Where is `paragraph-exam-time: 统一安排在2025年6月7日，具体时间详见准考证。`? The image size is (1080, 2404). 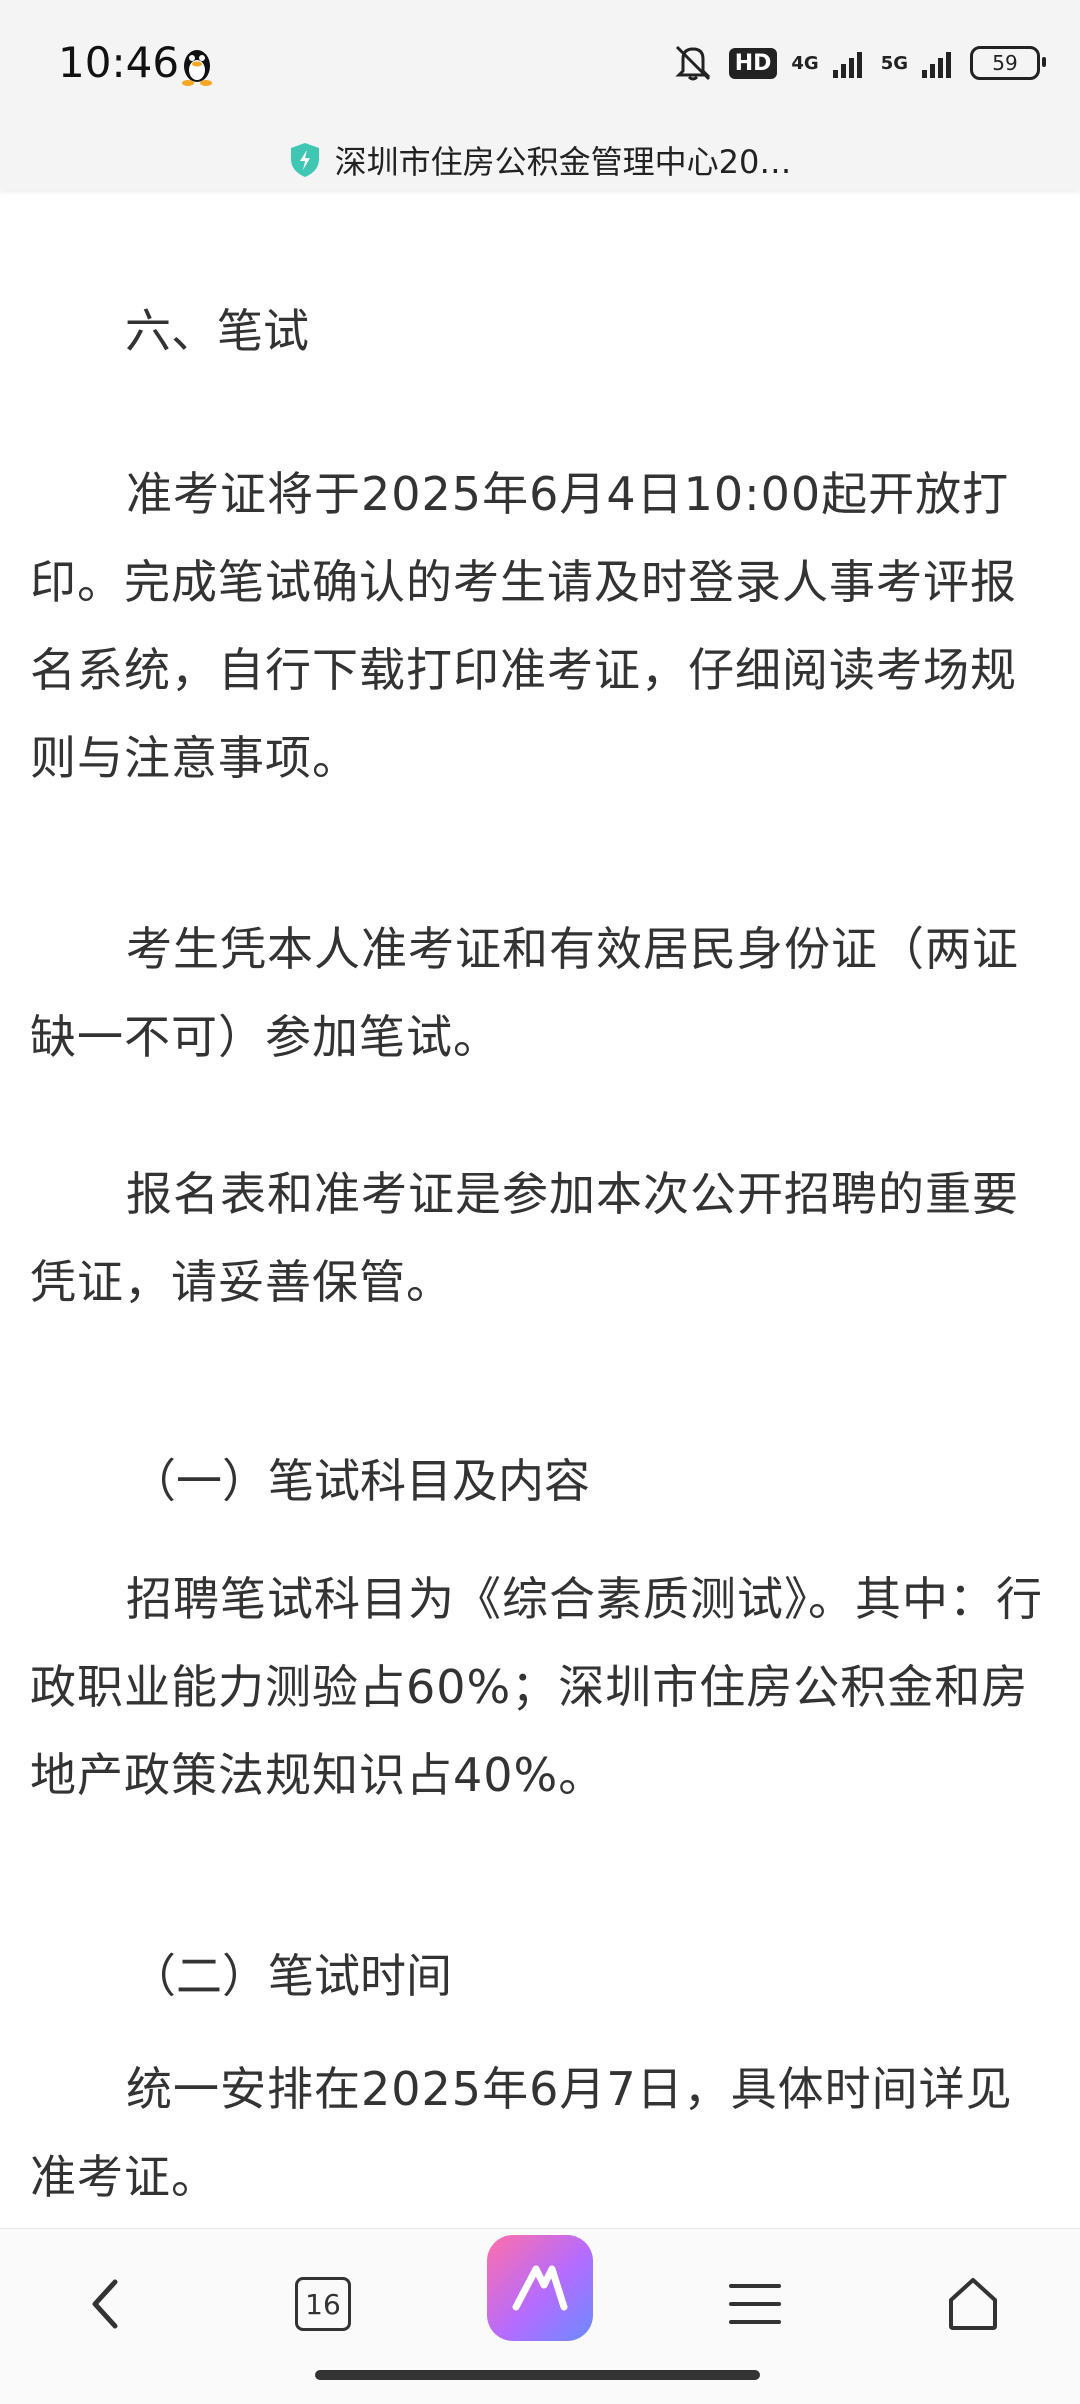 paragraph-exam-time: 统一安排在2025年6月7日，具体时间详见准考证。 is located at coordinates (521, 2133).